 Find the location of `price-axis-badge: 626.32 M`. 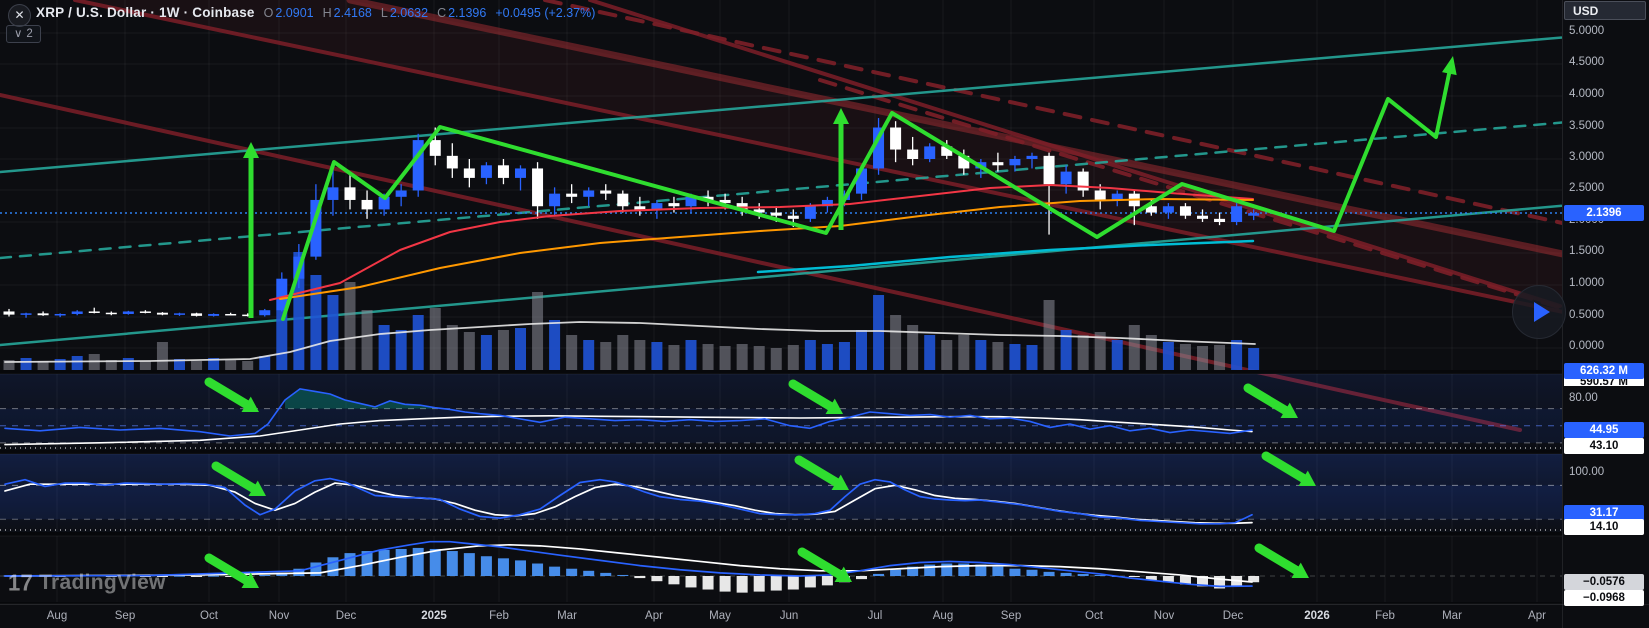

price-axis-badge: 626.32 M is located at coordinates (1604, 371).